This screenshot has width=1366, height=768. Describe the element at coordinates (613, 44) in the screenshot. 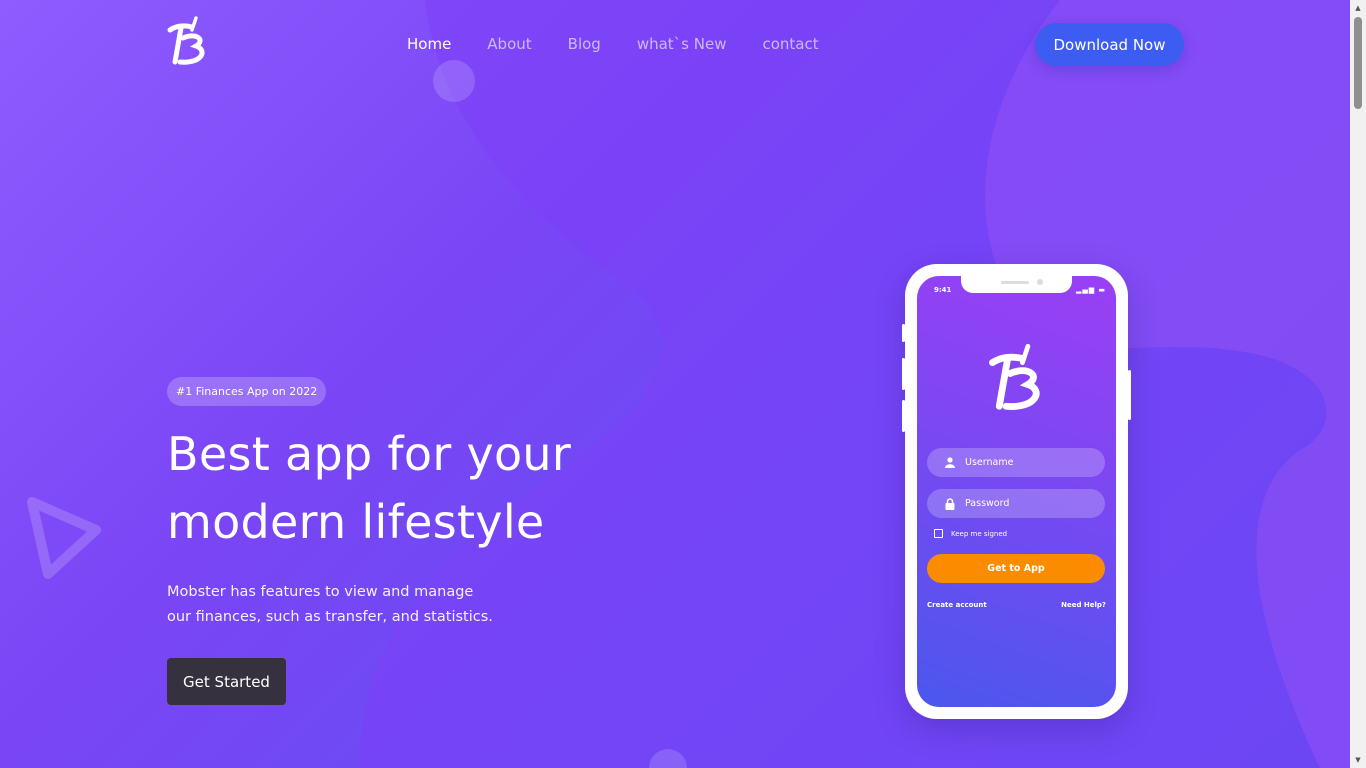

I see `main-nav: Home About Blog what`s New contact` at that location.